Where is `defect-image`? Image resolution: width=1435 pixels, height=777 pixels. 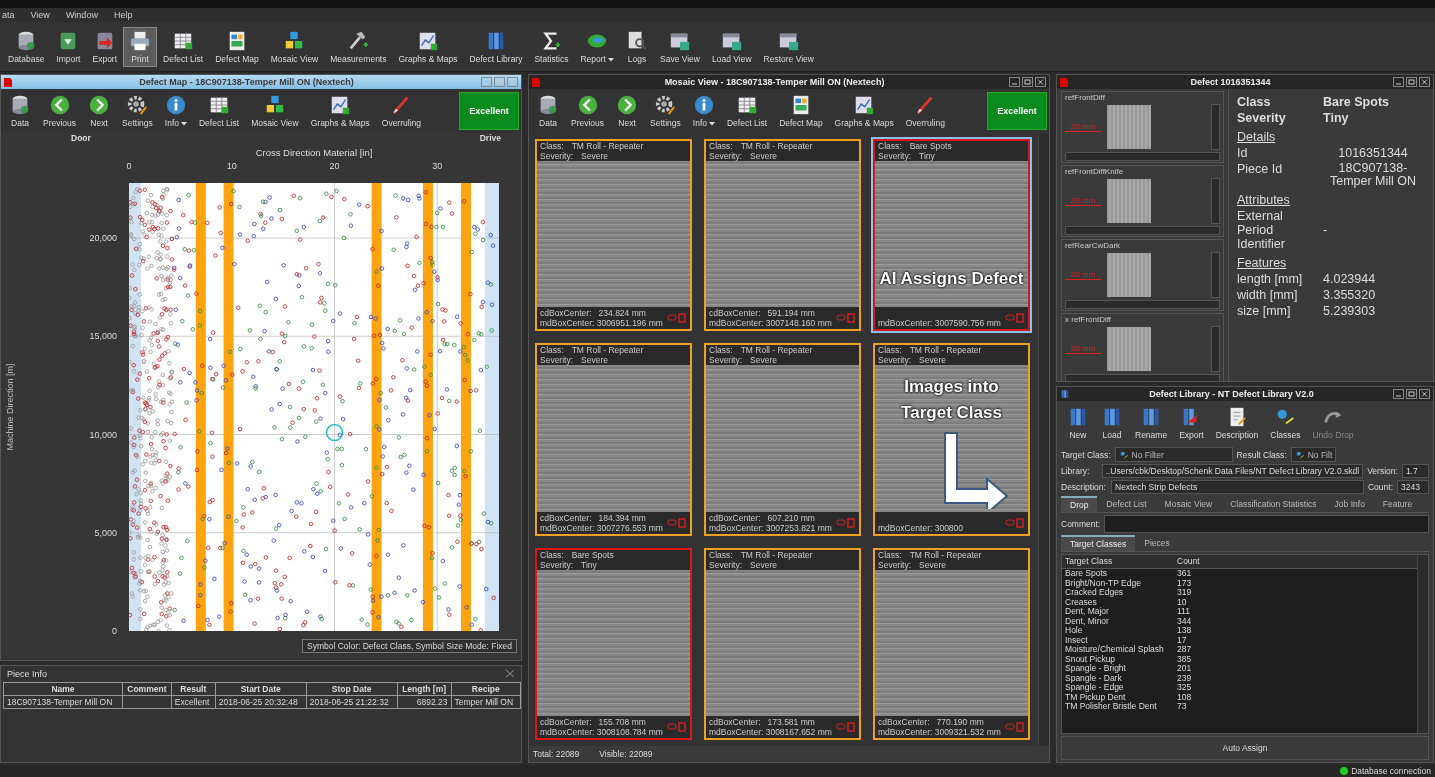
defect-image is located at coordinates (1129, 201).